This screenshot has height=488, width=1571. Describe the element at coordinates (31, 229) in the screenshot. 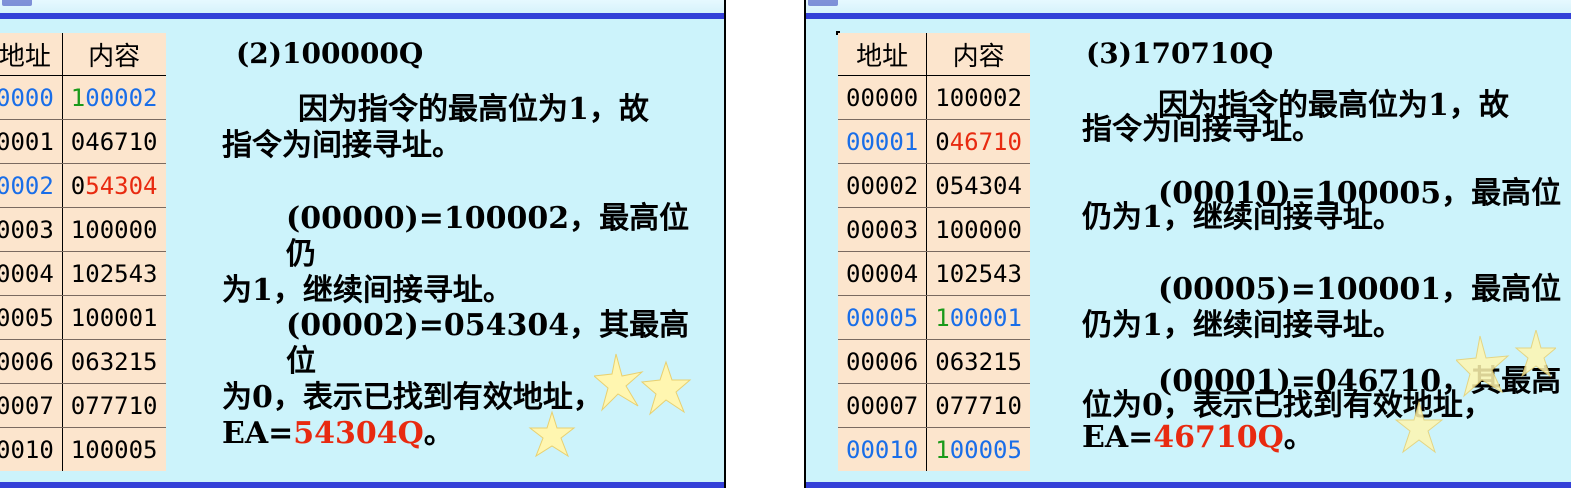

I see `address-cell: 0003` at that location.